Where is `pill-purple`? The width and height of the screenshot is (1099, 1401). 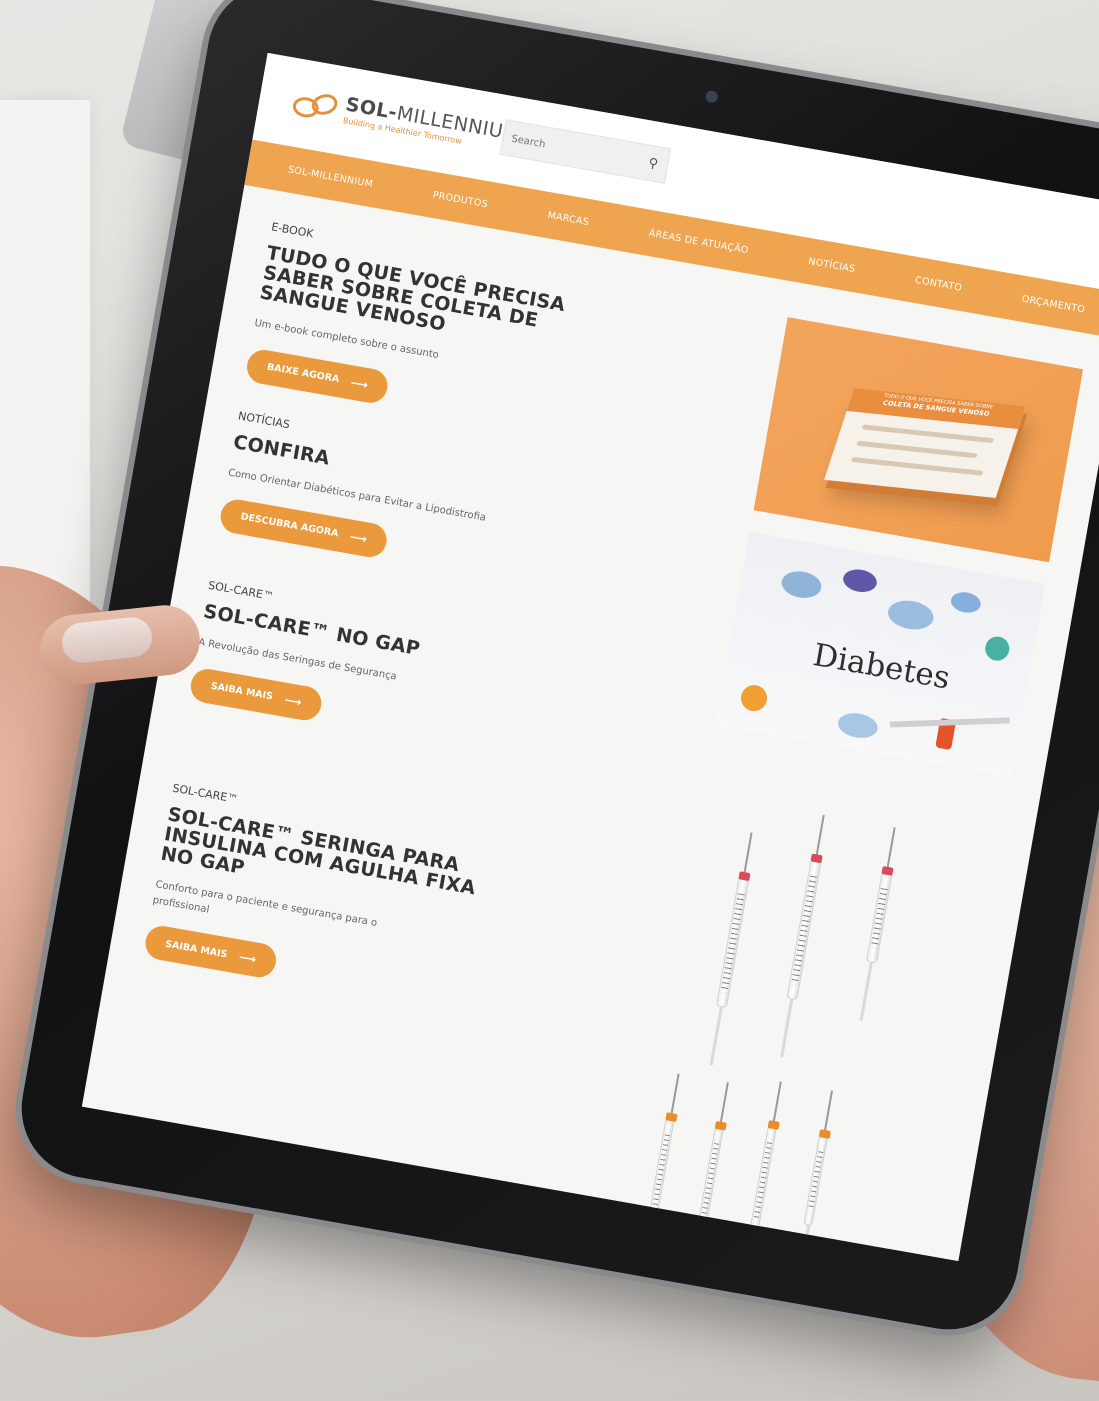
pill-purple is located at coordinates (860, 580).